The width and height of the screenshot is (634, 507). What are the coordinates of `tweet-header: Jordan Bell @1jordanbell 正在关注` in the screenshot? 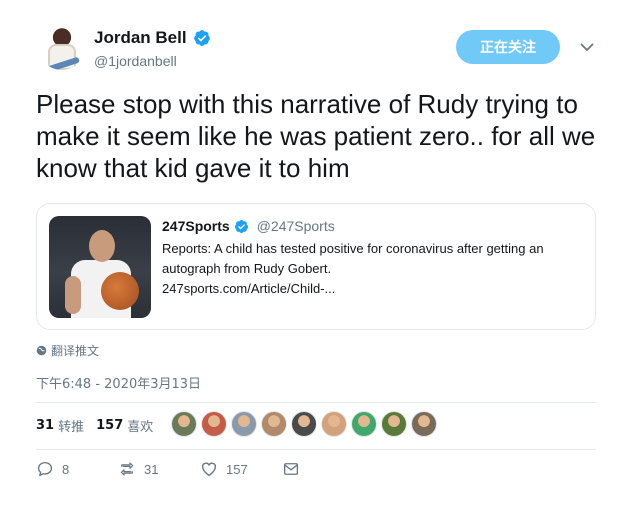 It's located at (320, 48).